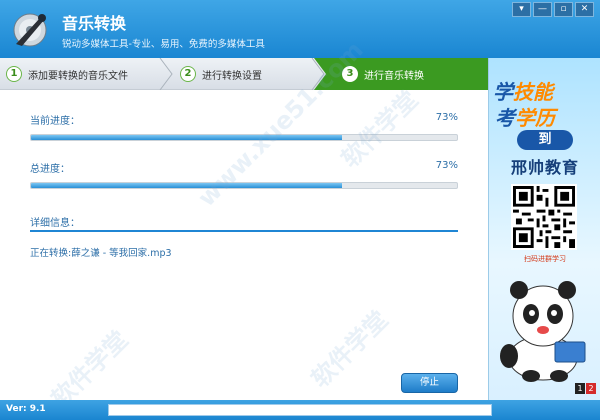 This screenshot has height=420, width=600. What do you see at coordinates (429, 383) in the screenshot?
I see `stop-button: 停止` at bounding box center [429, 383].